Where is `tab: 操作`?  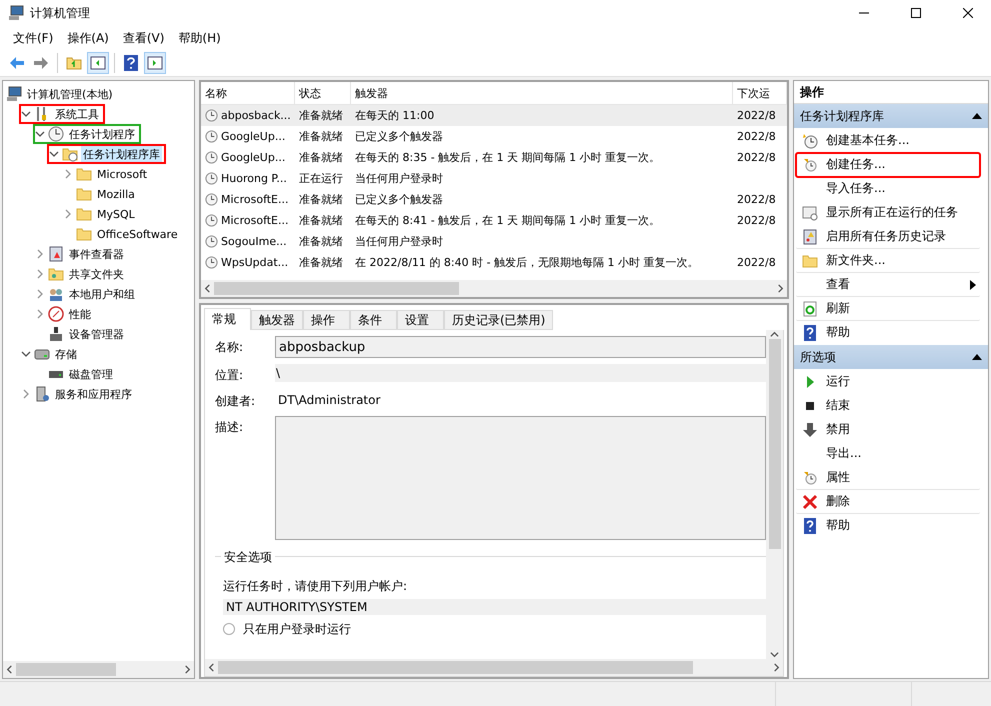 tab: 操作 is located at coordinates (326, 320).